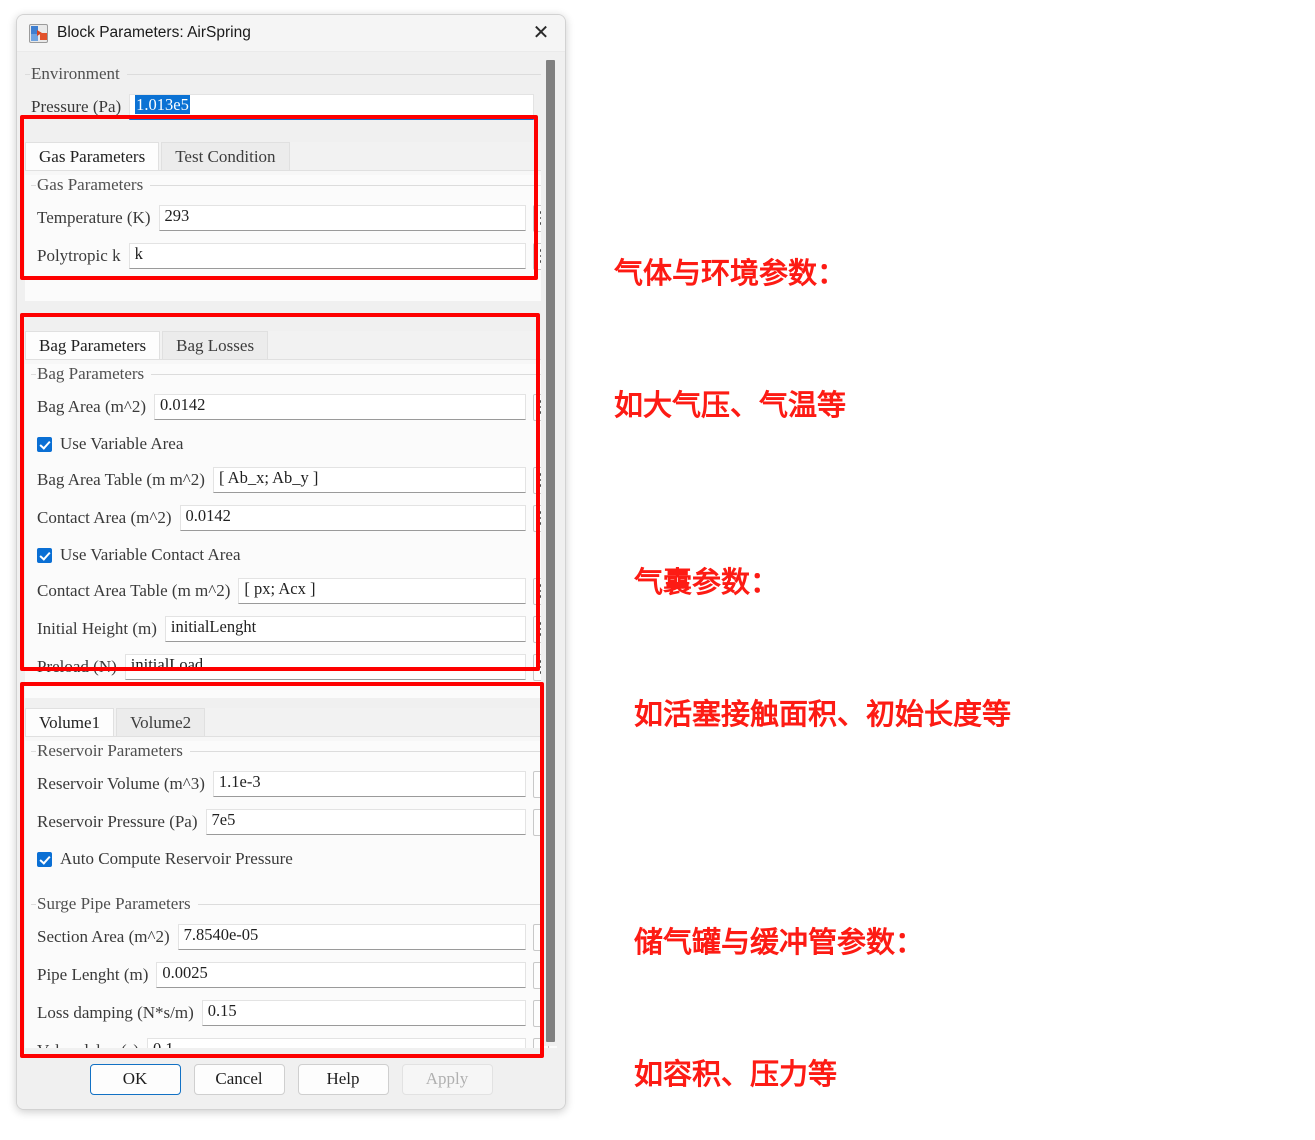  Describe the element at coordinates (291, 156) in the screenshot. I see `gas-tabstrip: Gas Parameters Test Condition` at that location.